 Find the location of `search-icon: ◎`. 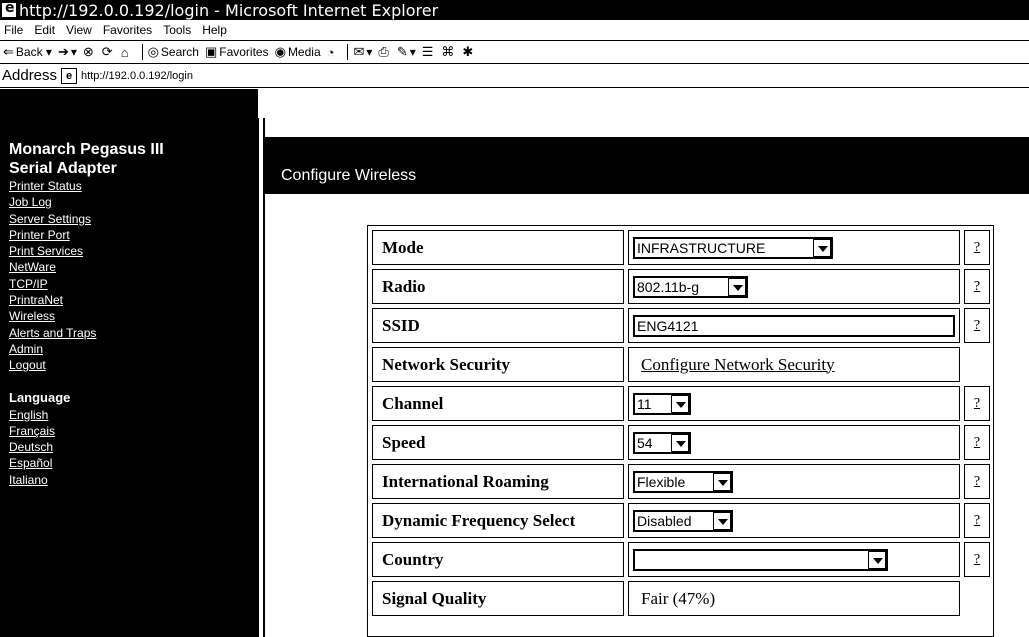

search-icon: ◎ is located at coordinates (153, 51).